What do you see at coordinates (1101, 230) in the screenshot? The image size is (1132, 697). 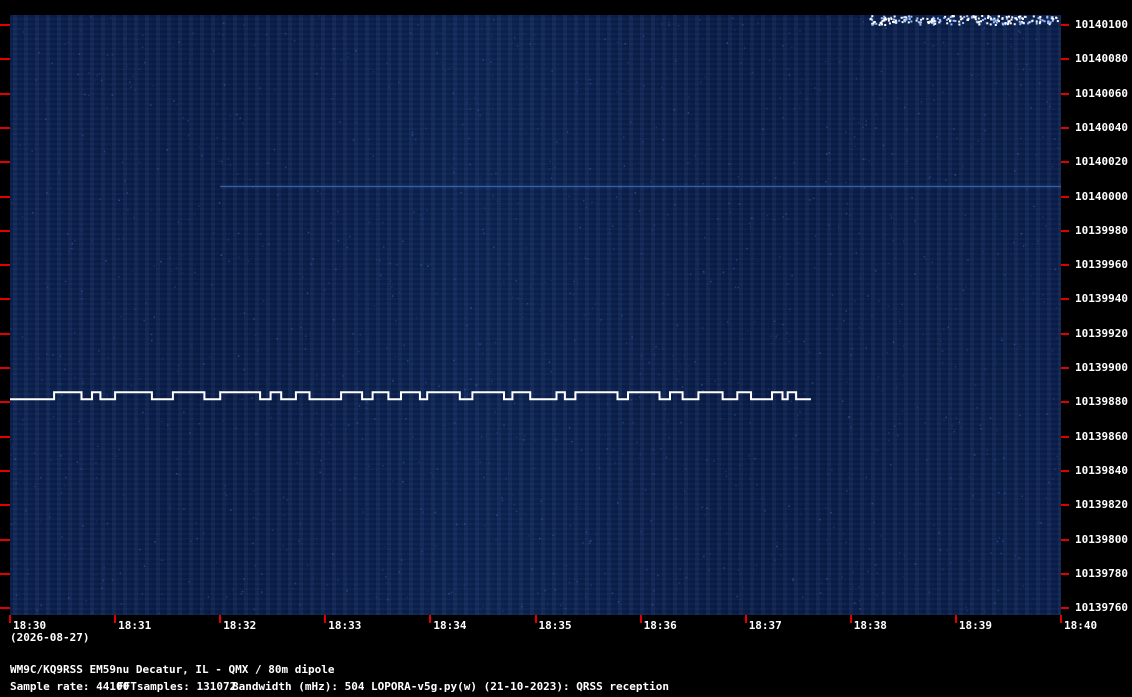 I see `y-tick-label: 10139980` at bounding box center [1101, 230].